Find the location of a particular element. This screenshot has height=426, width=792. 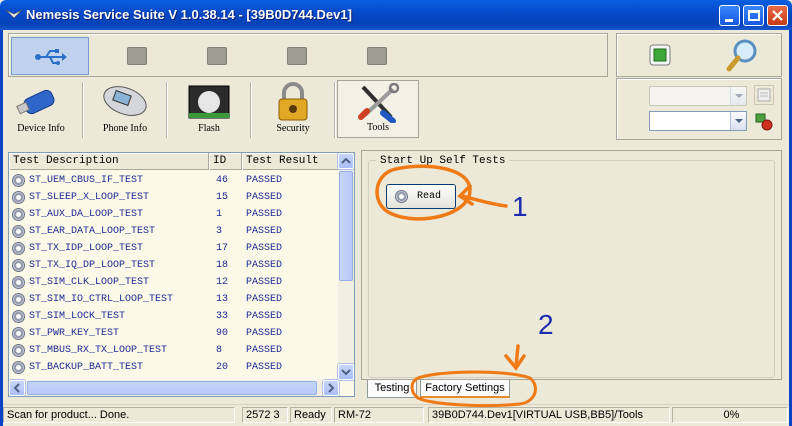

list-item: ST_EAR_DATA_LOOP_TEST 3 PASSED is located at coordinates (174, 231).